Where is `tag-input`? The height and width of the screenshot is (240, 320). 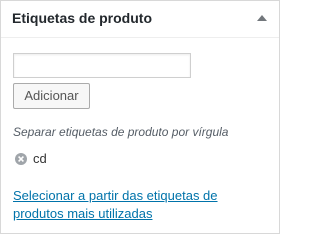 tag-input is located at coordinates (102, 65).